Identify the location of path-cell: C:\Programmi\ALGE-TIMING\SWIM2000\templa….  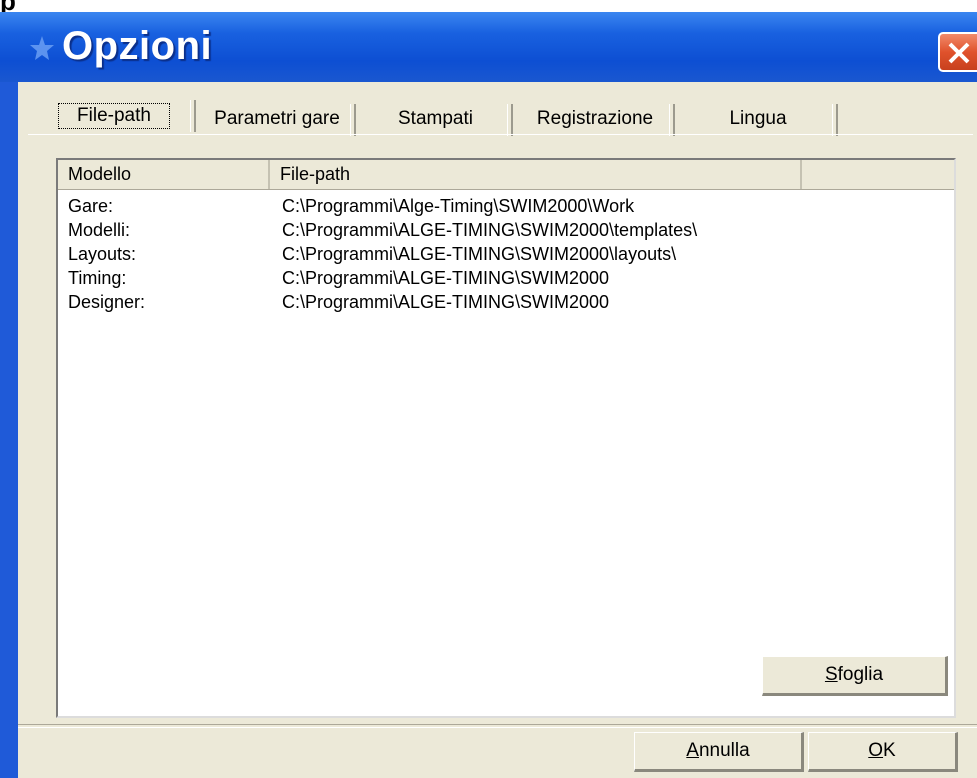
(490, 230).